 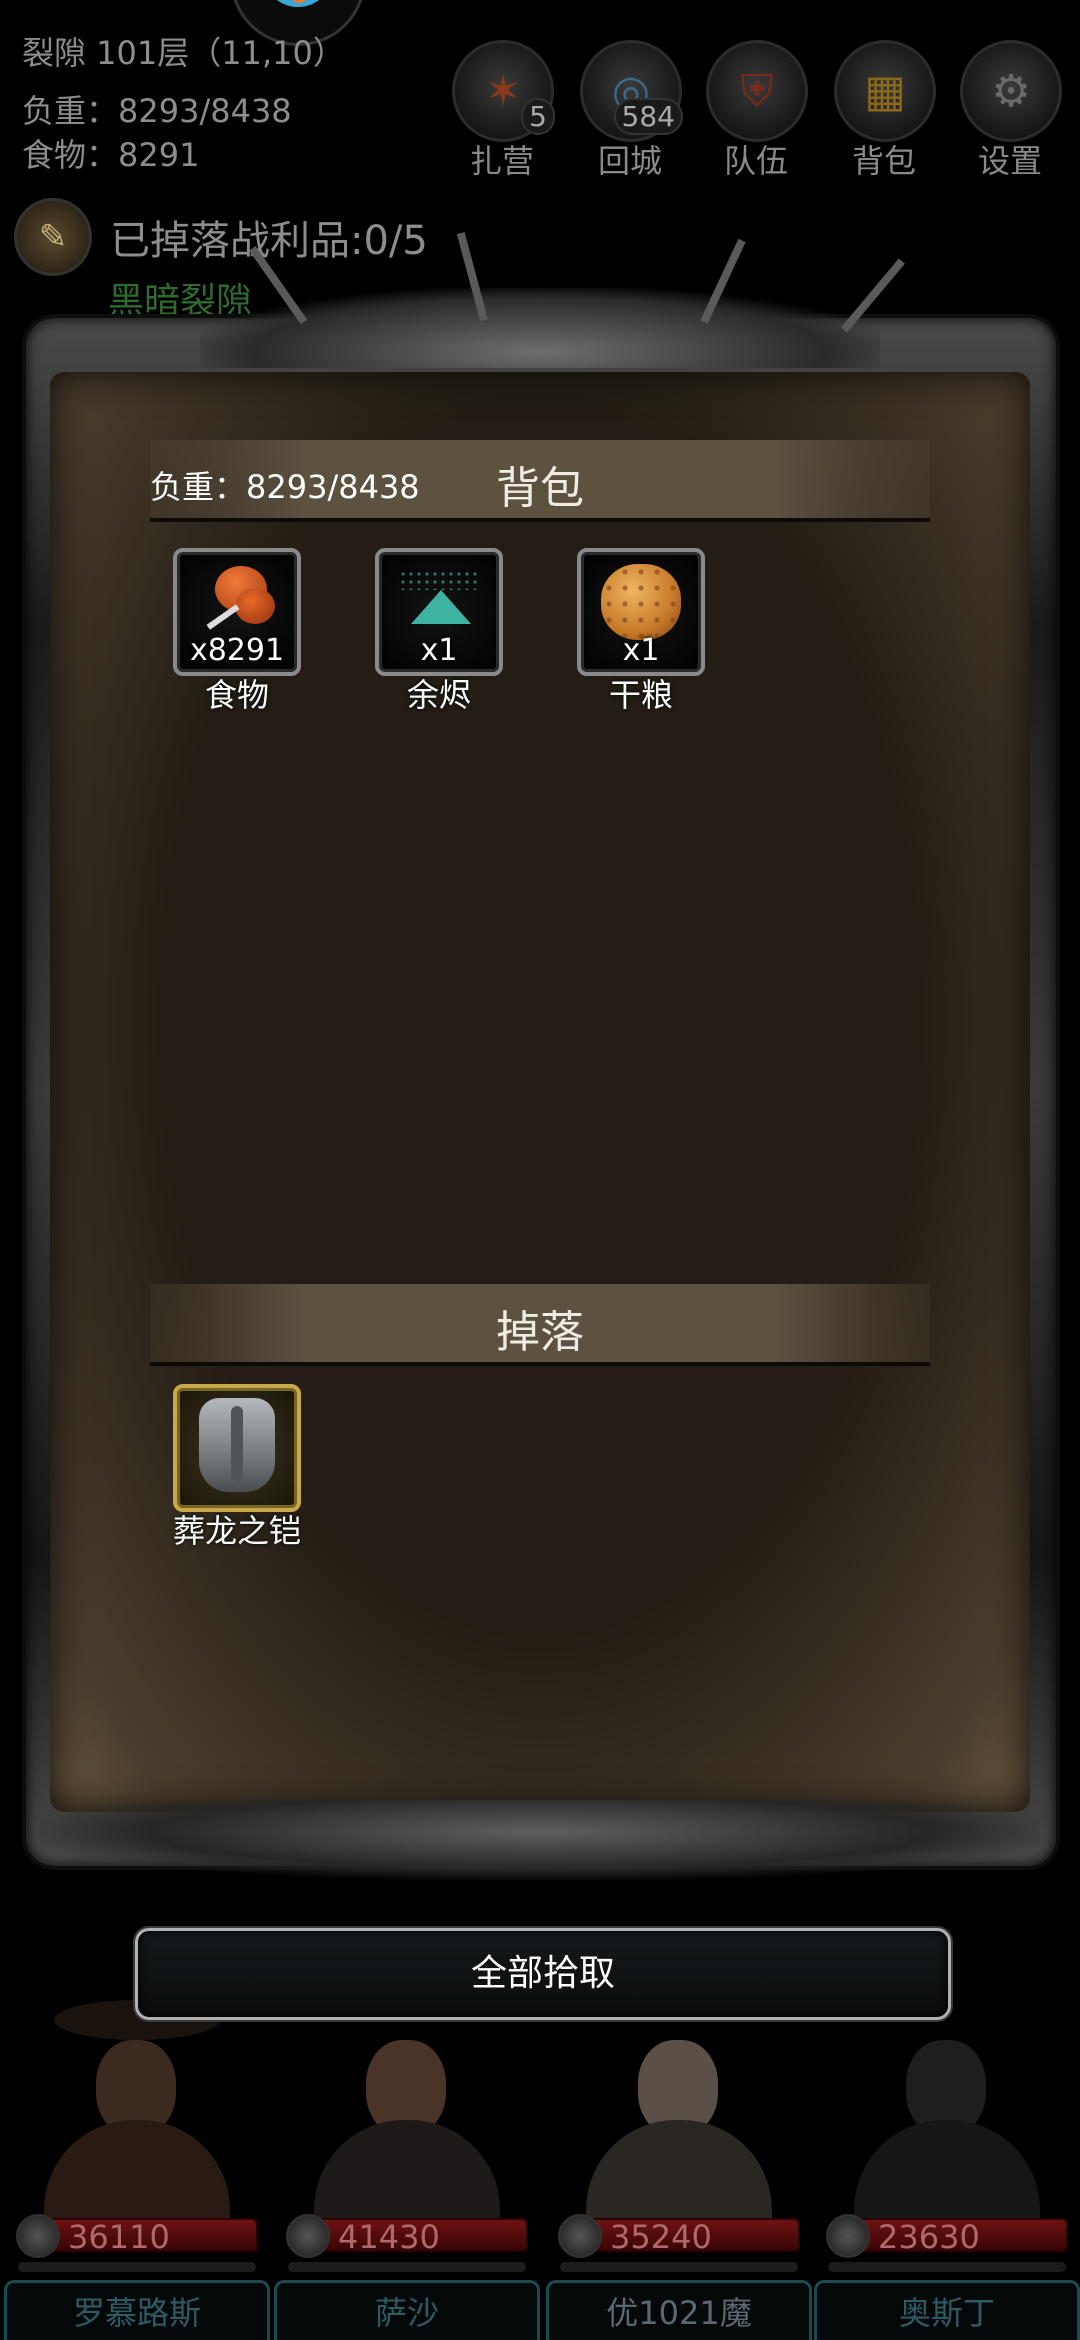 What do you see at coordinates (503, 91) in the screenshot?
I see `campfire-icon: ✶ 5` at bounding box center [503, 91].